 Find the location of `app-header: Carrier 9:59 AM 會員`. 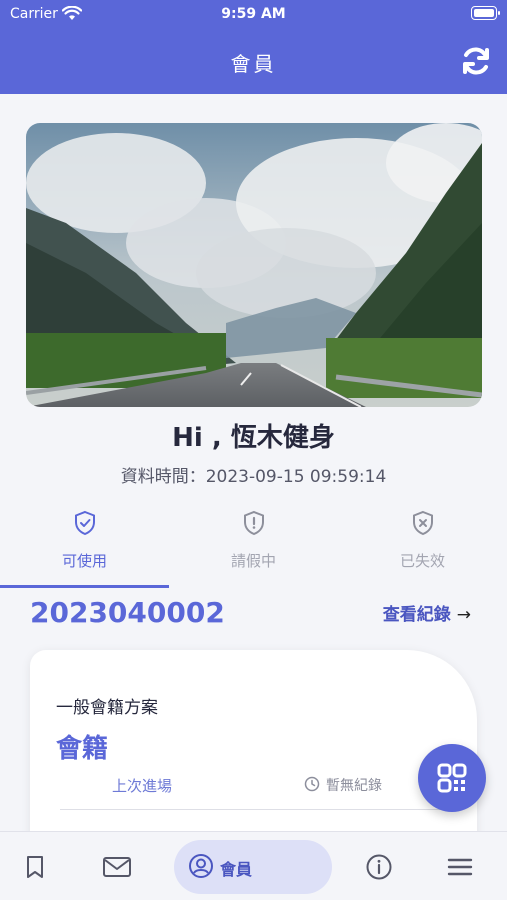

app-header: Carrier 9:59 AM 會員 is located at coordinates (253, 47).